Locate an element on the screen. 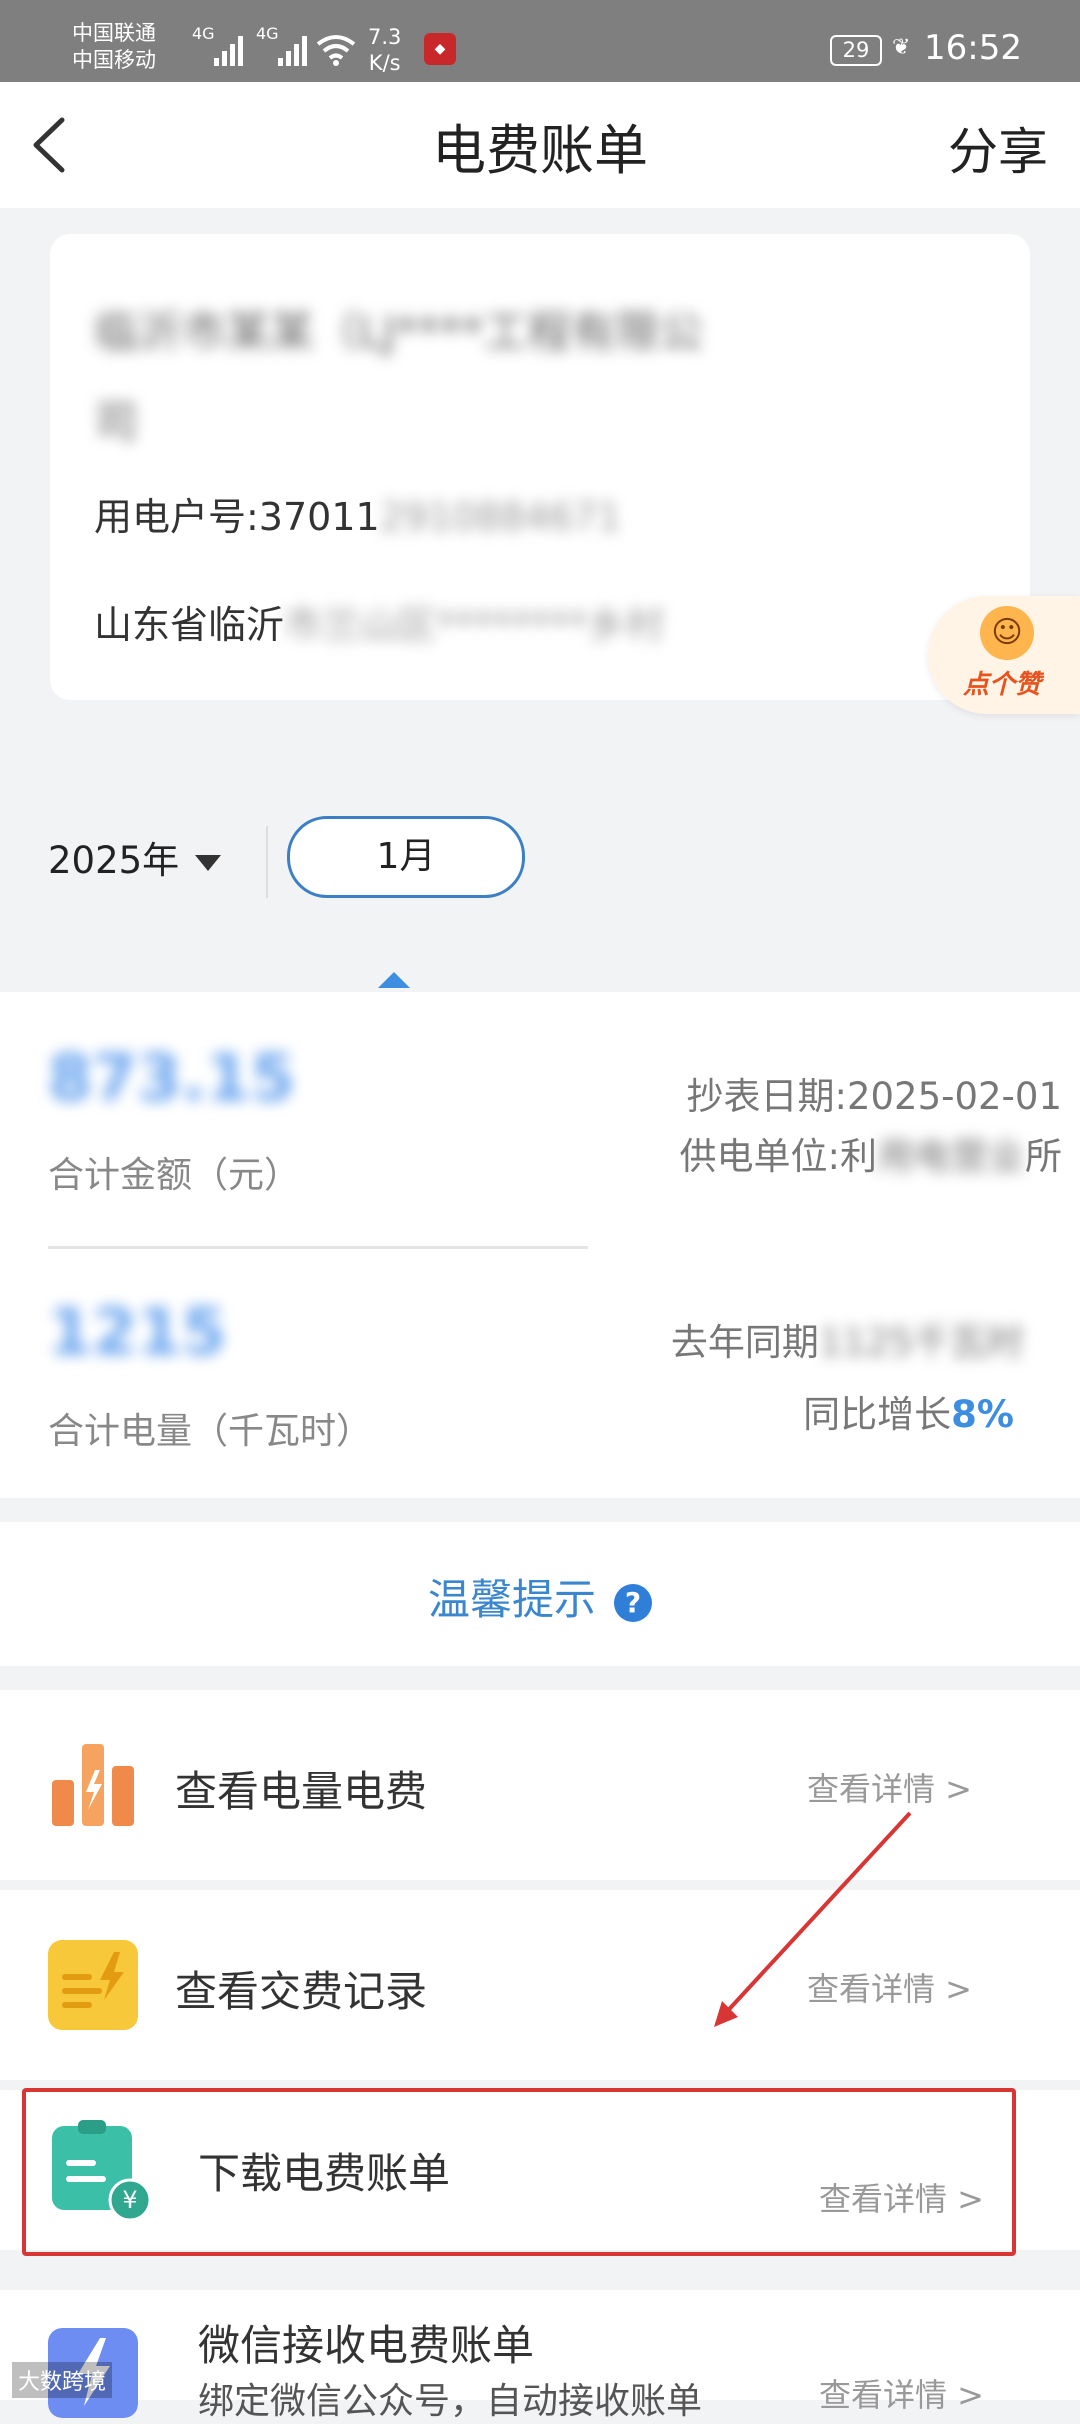 The image size is (1080, 2424). yoy-value: 8% is located at coordinates (982, 1414).